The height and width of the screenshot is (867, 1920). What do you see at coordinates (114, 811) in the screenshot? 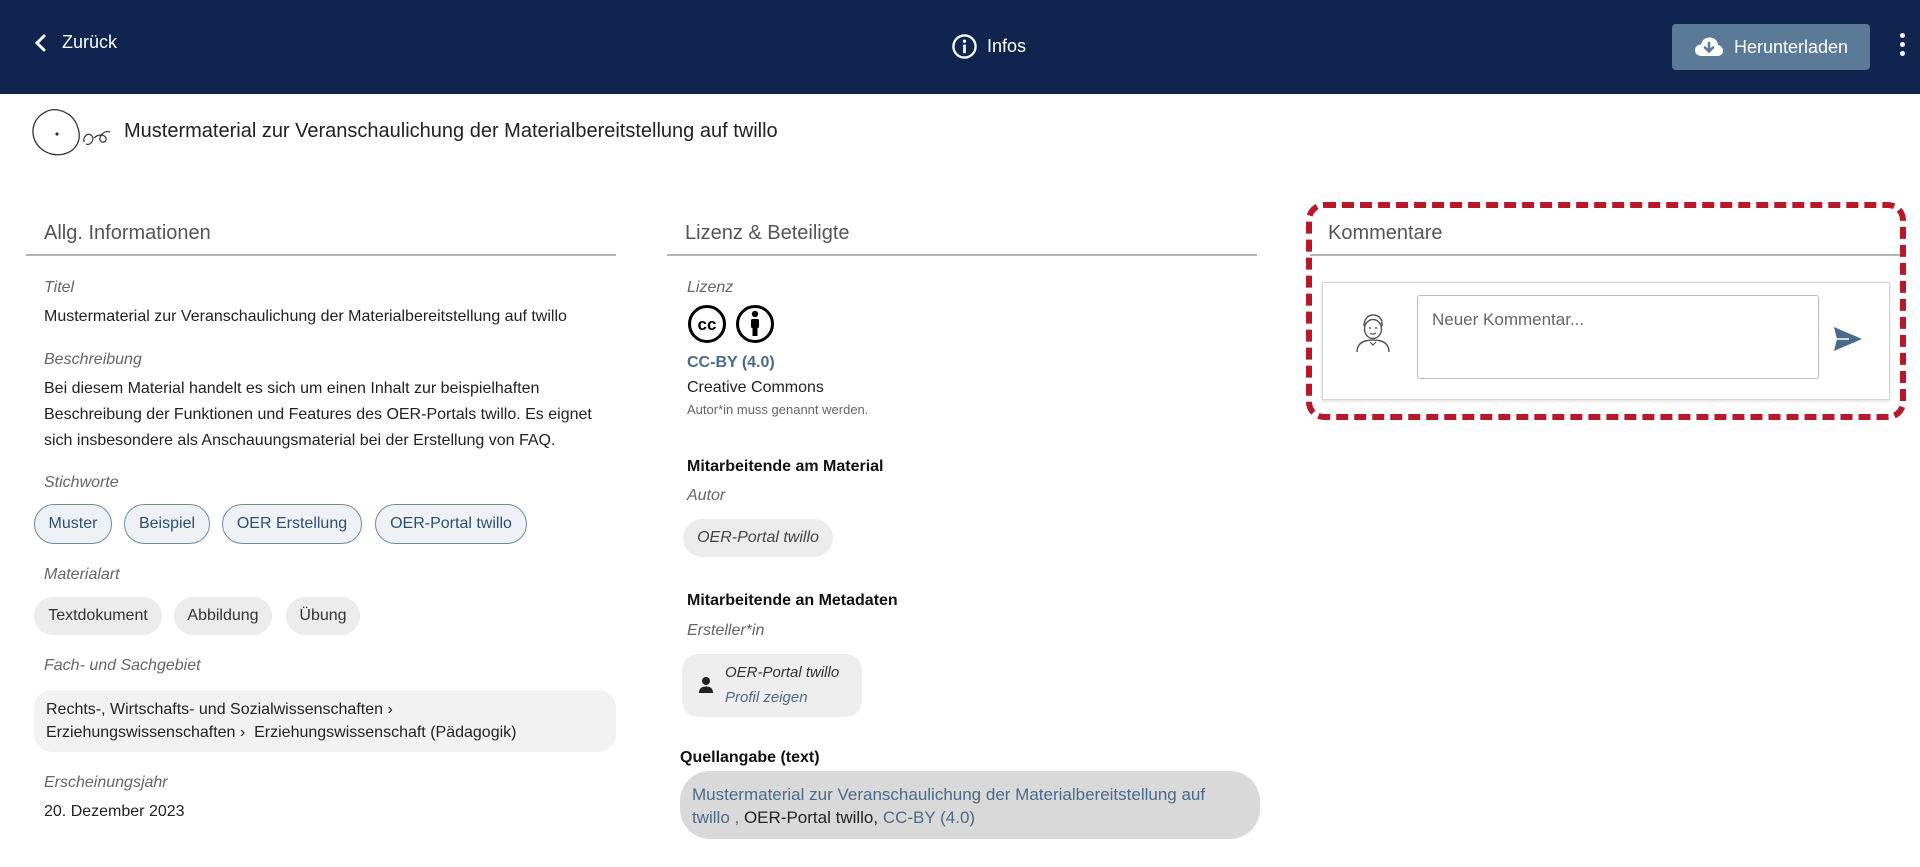
I see `year-value: 20. Dezember 2023` at bounding box center [114, 811].